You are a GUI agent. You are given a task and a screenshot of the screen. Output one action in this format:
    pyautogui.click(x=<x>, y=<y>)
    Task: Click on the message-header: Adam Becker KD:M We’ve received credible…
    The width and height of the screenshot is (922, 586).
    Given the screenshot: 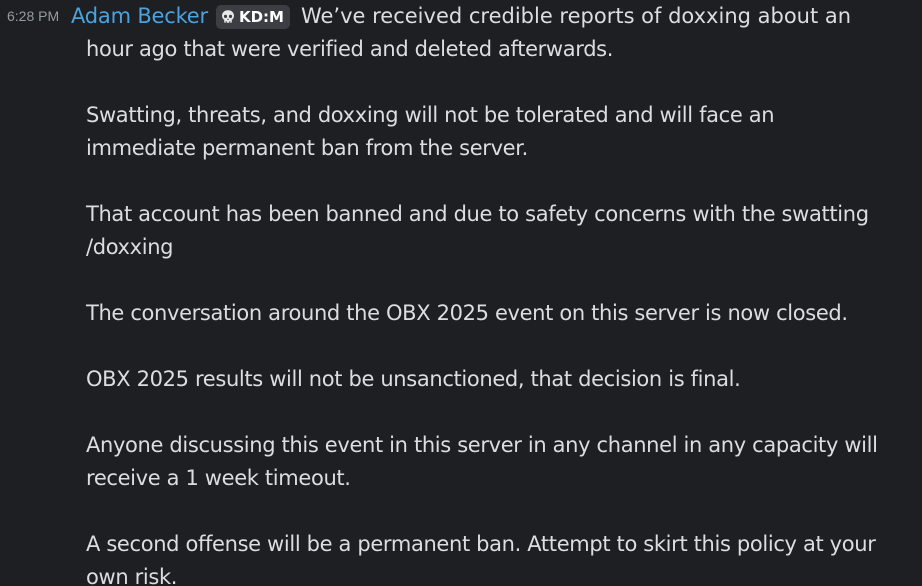 What is the action you would take?
    pyautogui.click(x=461, y=16)
    